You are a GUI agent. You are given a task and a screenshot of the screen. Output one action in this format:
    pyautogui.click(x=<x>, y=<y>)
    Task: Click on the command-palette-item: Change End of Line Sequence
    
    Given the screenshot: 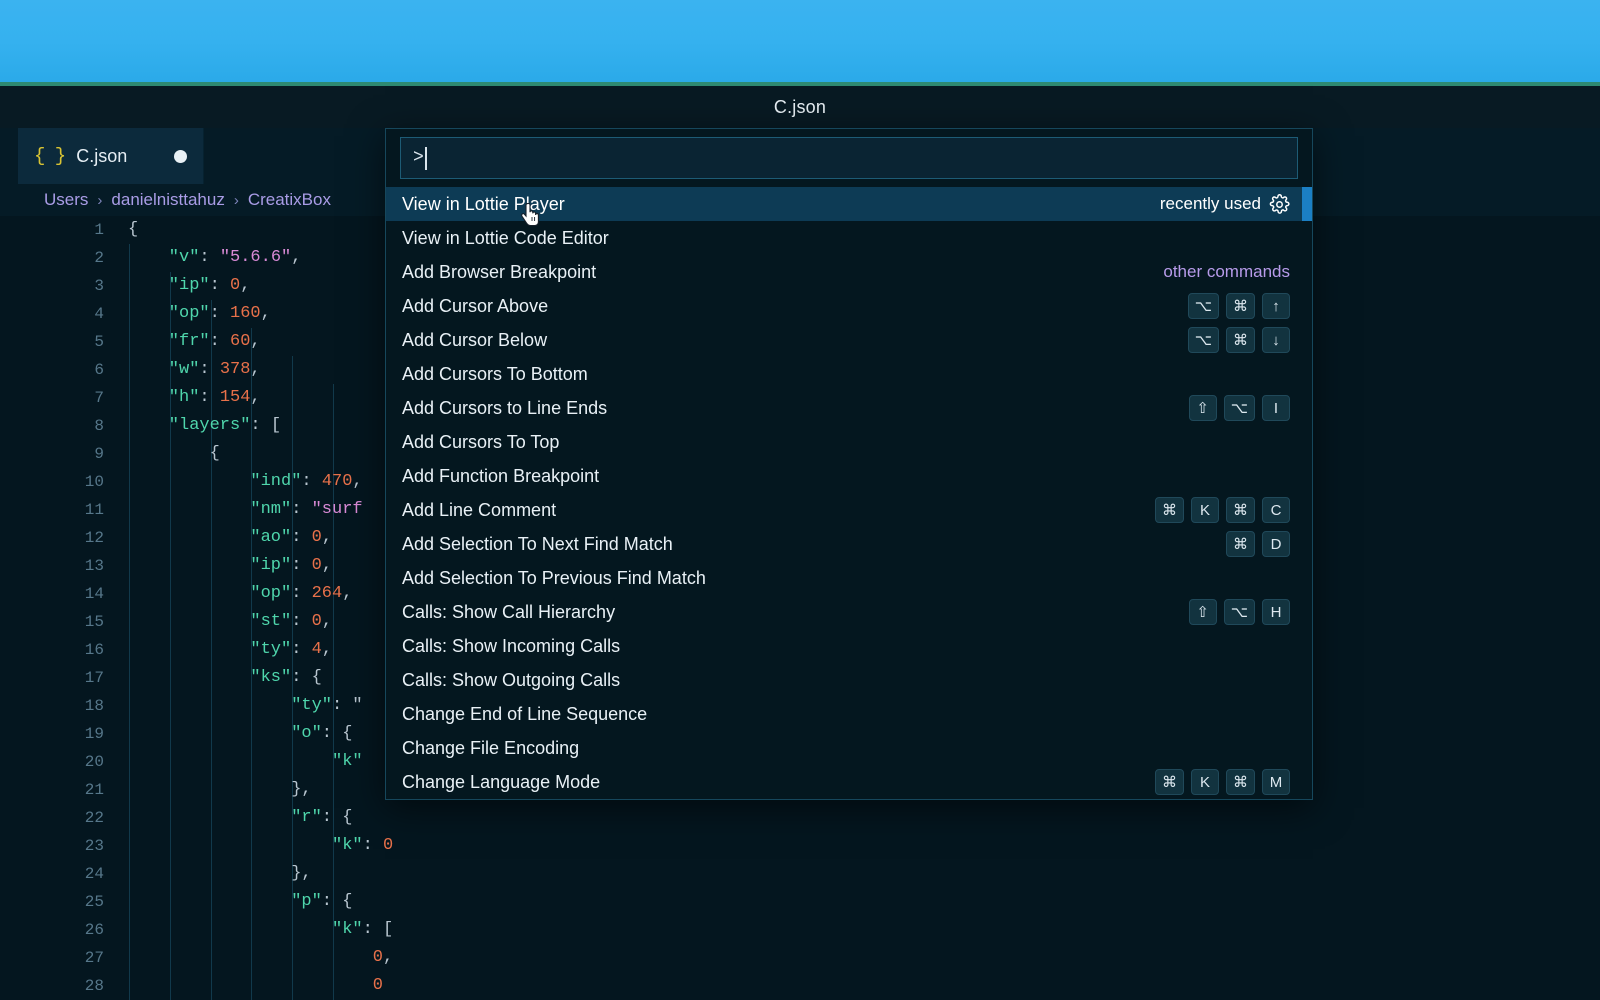 What is the action you would take?
    pyautogui.click(x=849, y=714)
    